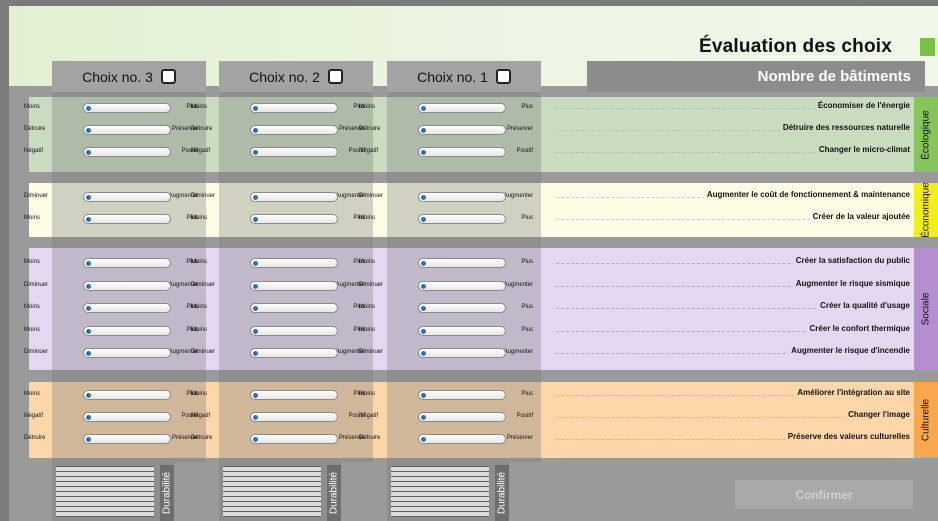  I want to click on durability-panel: Durabilité, so click(280, 491).